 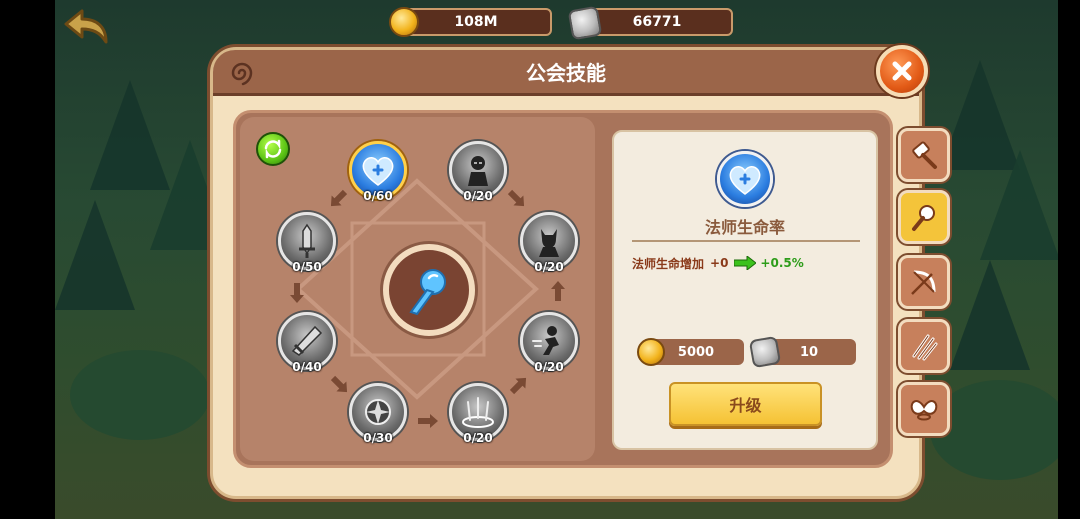 I want to click on shadow-warrior-icon, so click(x=549, y=243).